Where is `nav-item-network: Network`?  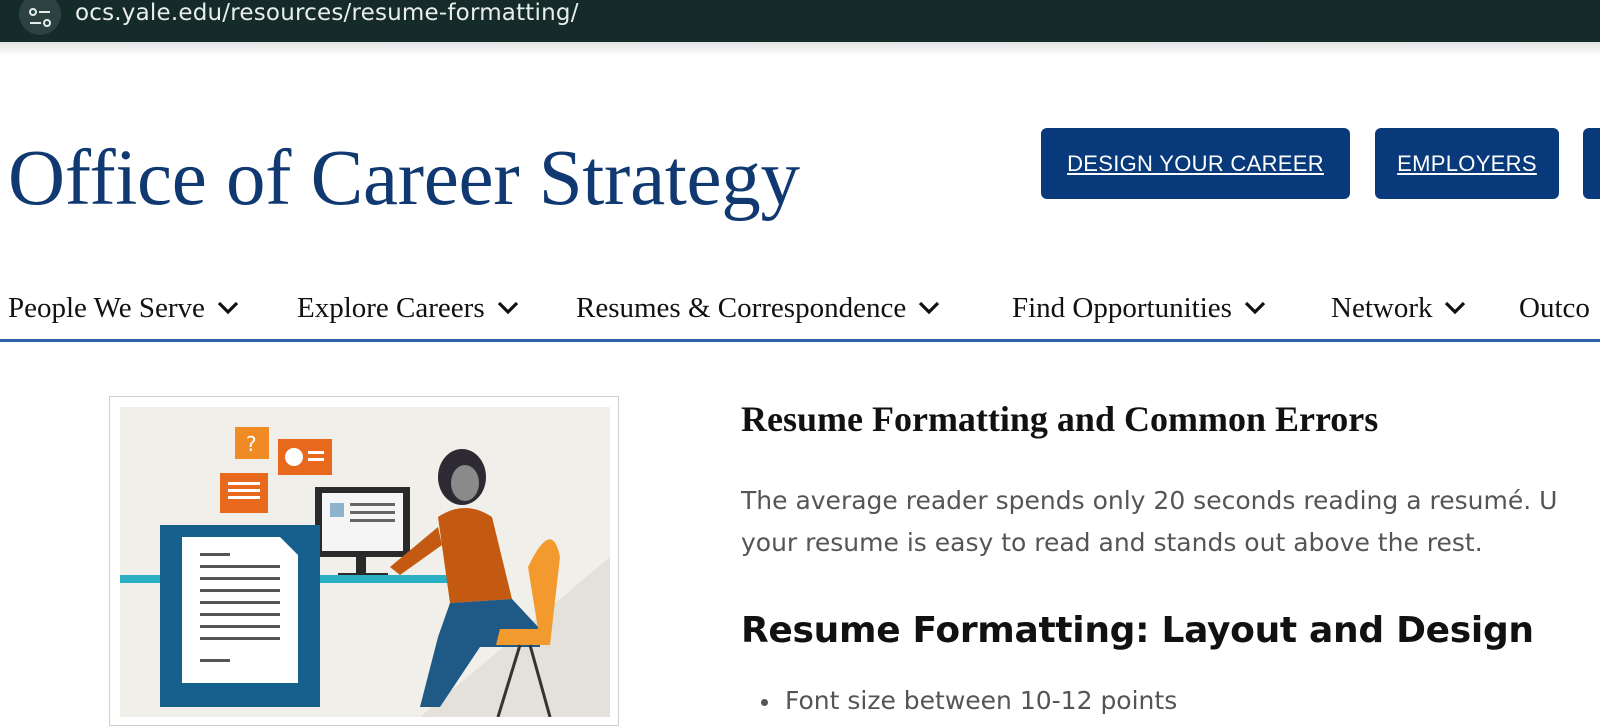 nav-item-network: Network is located at coordinates (1398, 308).